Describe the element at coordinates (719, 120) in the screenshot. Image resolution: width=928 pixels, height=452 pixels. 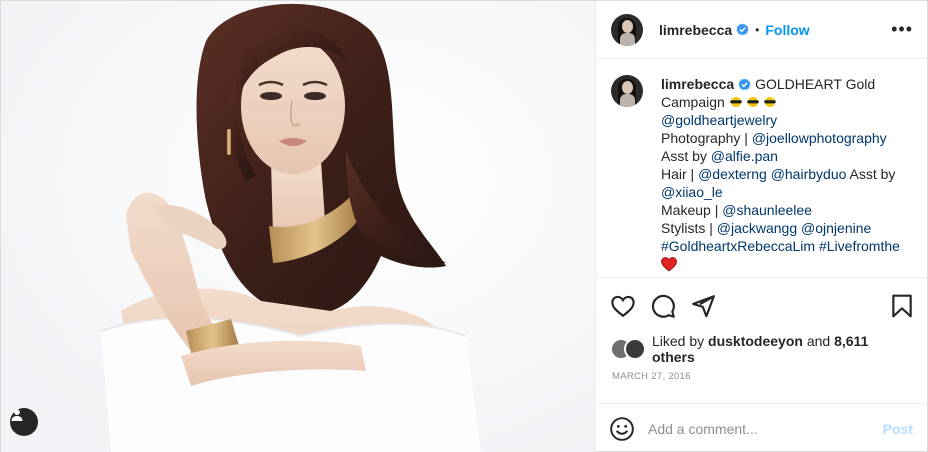
I see `mention-link: @goldheartjewelry` at that location.